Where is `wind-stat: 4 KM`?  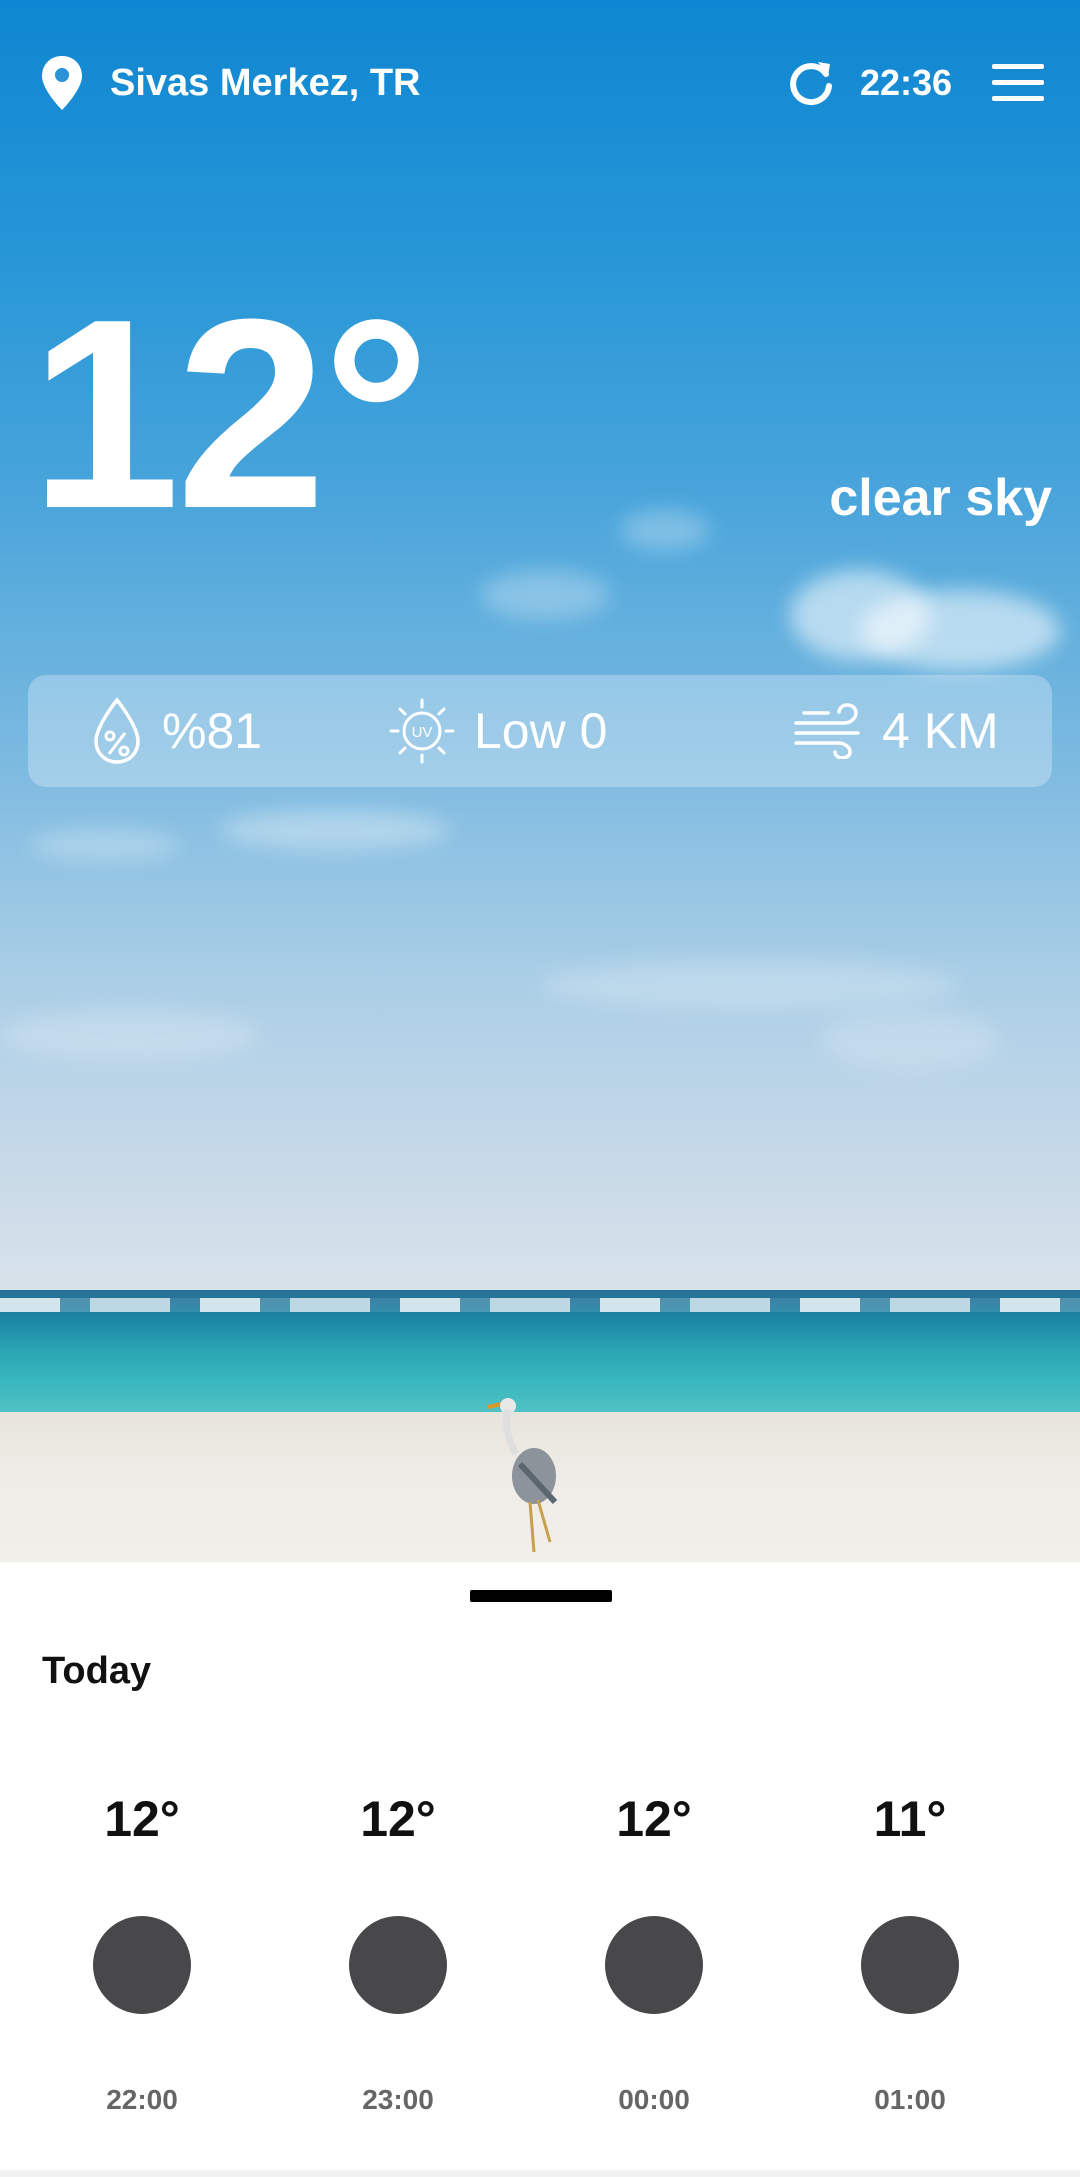 wind-stat: 4 KM is located at coordinates (895, 731).